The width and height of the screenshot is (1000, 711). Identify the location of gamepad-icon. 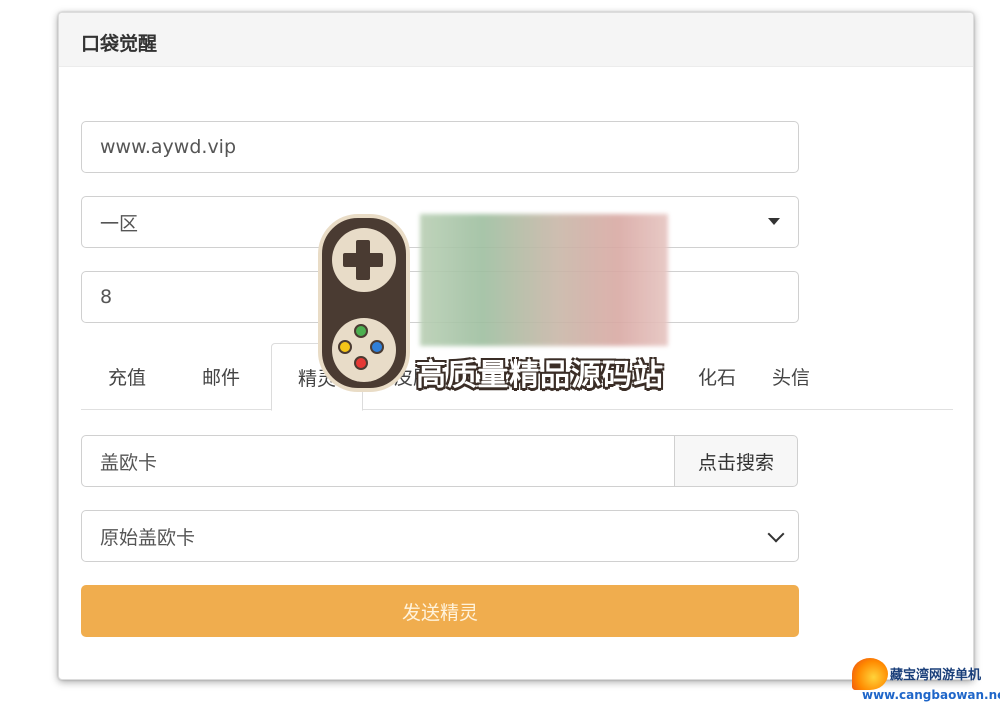
(364, 303).